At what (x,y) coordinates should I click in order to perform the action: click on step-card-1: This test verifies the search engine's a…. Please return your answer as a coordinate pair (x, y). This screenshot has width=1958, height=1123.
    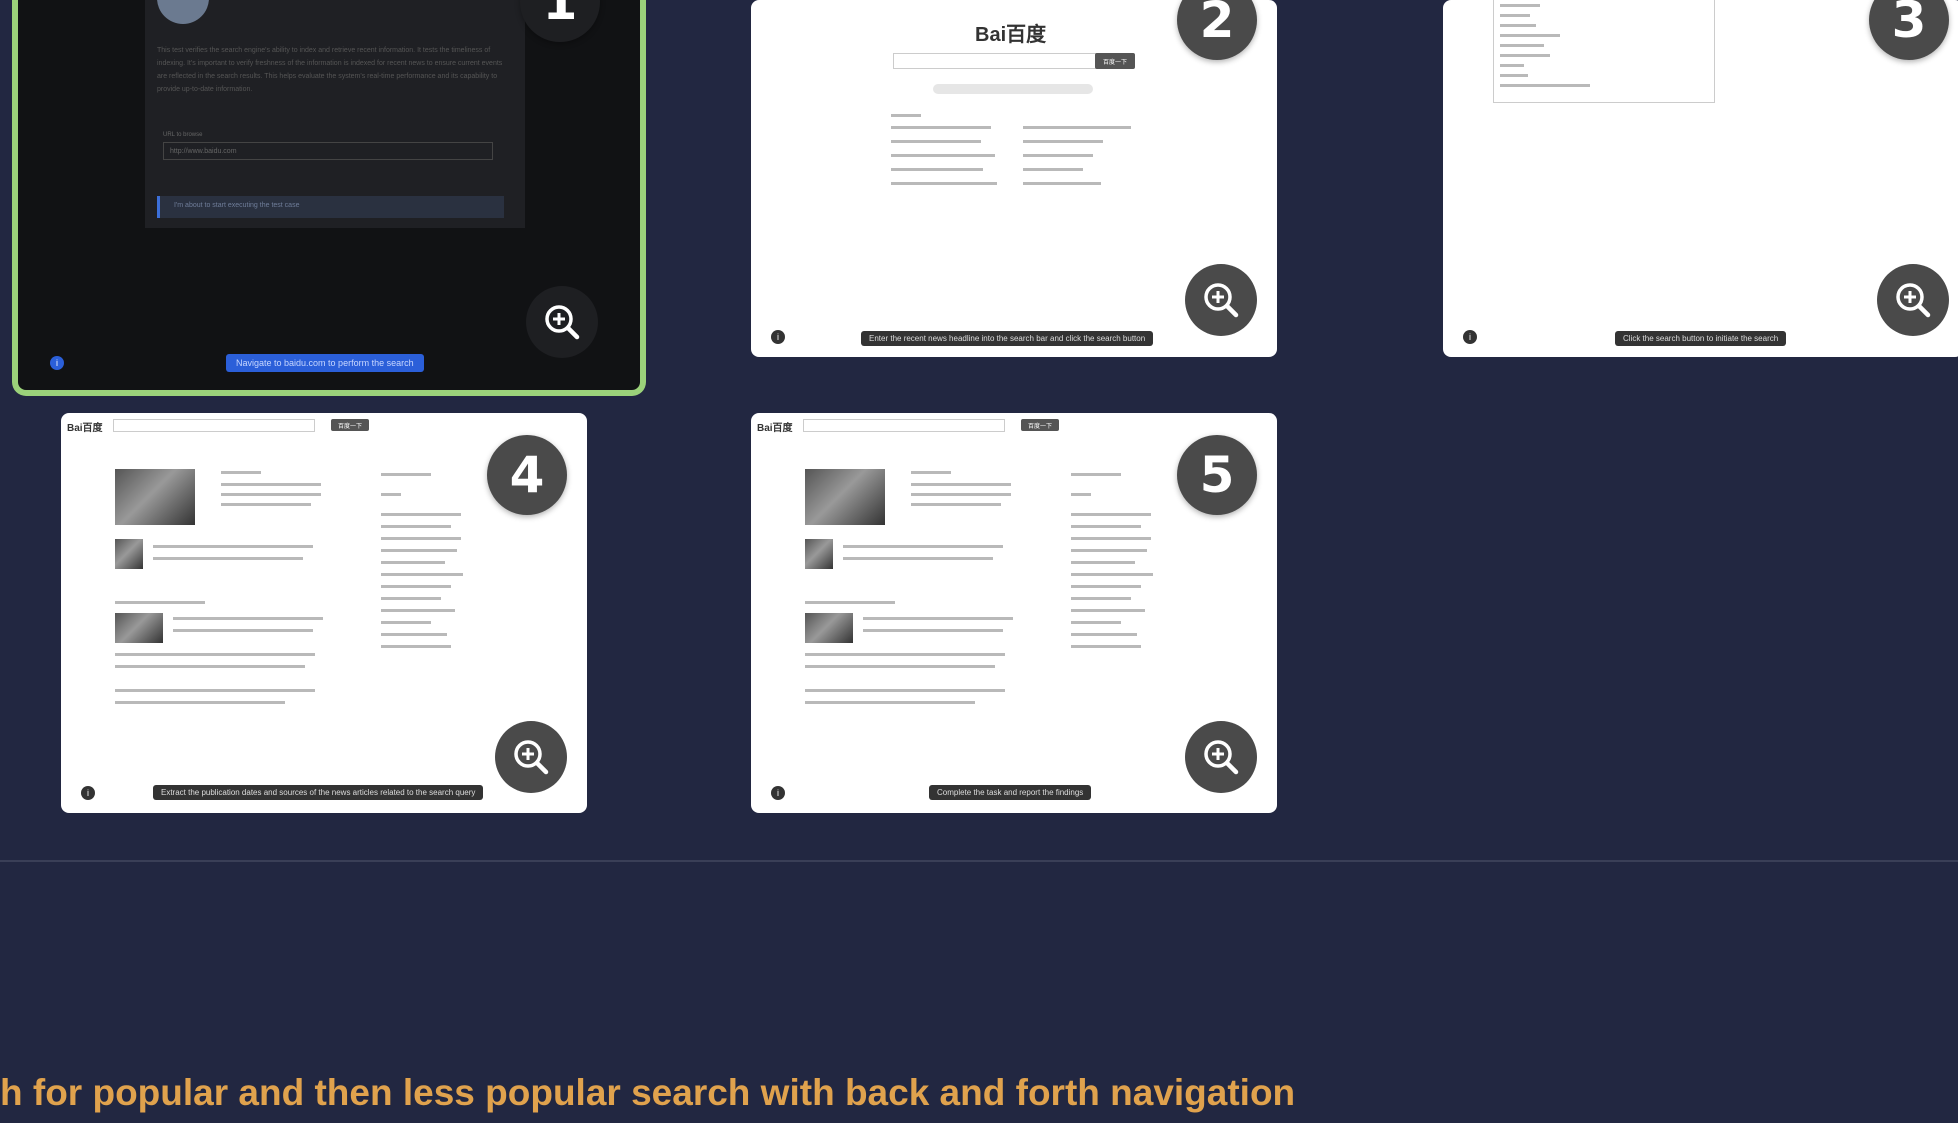
    Looking at the image, I should click on (329, 198).